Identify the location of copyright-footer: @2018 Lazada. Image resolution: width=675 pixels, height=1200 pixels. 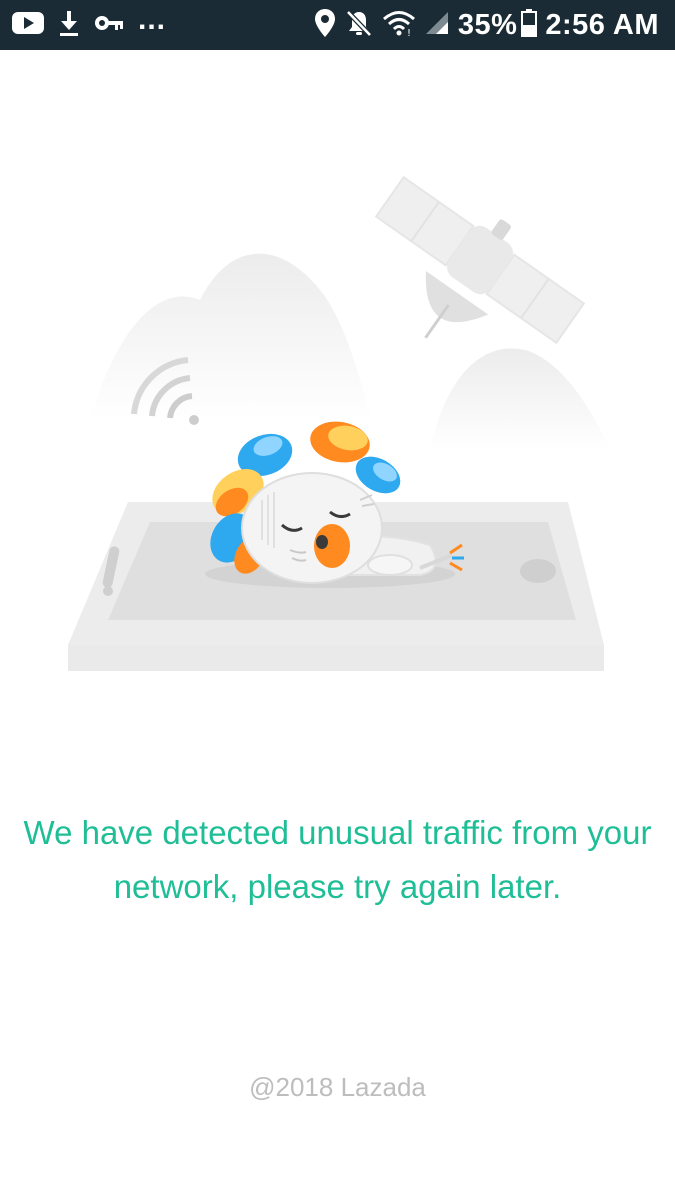
(337, 1087).